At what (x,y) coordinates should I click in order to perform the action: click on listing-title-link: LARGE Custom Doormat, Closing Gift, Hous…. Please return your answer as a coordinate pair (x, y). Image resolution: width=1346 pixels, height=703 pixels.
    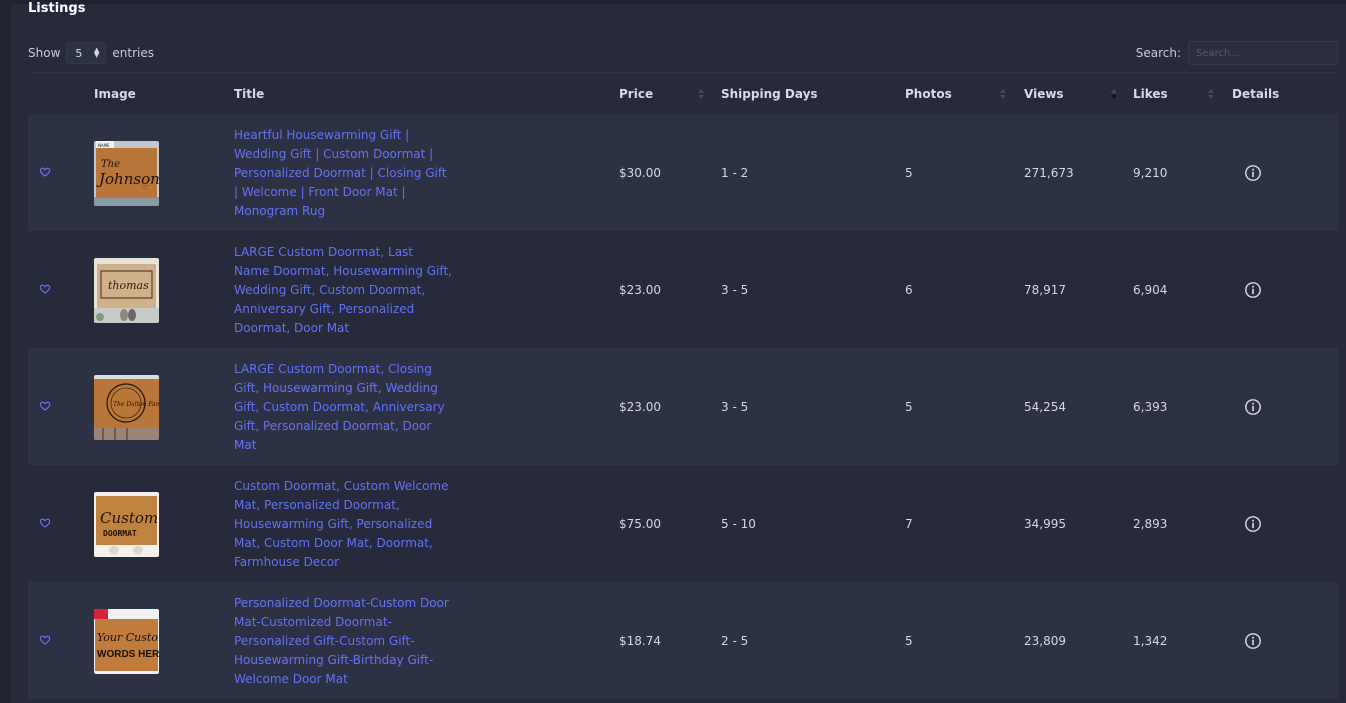
    Looking at the image, I should click on (343, 407).